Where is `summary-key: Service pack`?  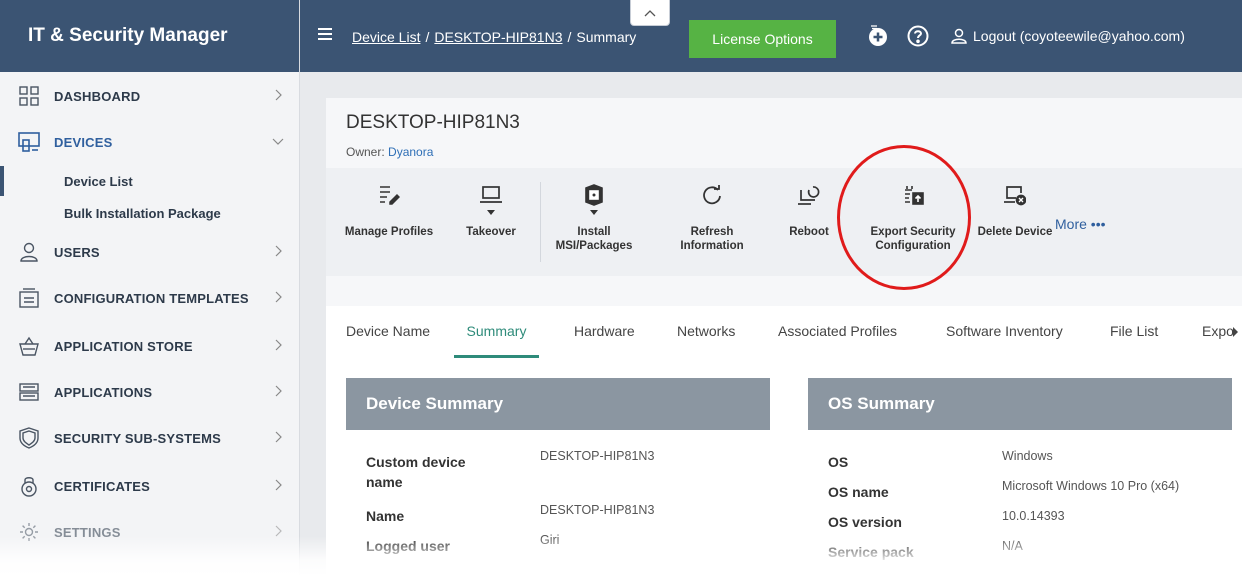
summary-key: Service pack is located at coordinates (871, 552).